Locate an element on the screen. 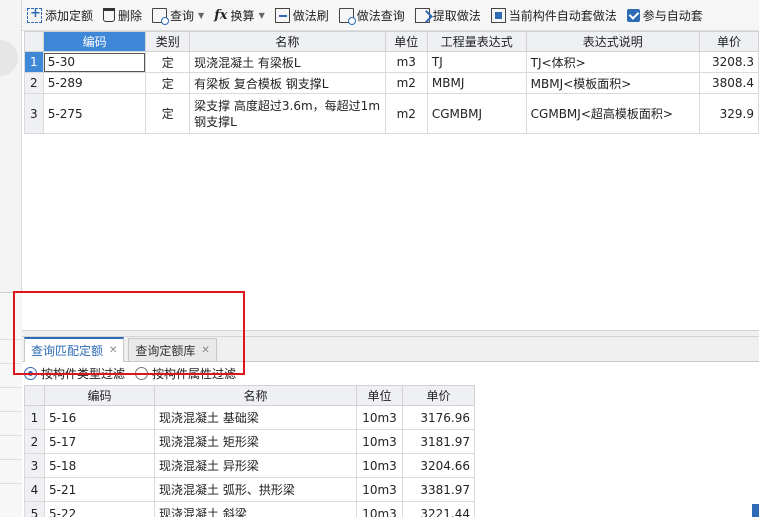 The width and height of the screenshot is (759, 517). column-header-expression-desc: 表达式说明 is located at coordinates (612, 41).